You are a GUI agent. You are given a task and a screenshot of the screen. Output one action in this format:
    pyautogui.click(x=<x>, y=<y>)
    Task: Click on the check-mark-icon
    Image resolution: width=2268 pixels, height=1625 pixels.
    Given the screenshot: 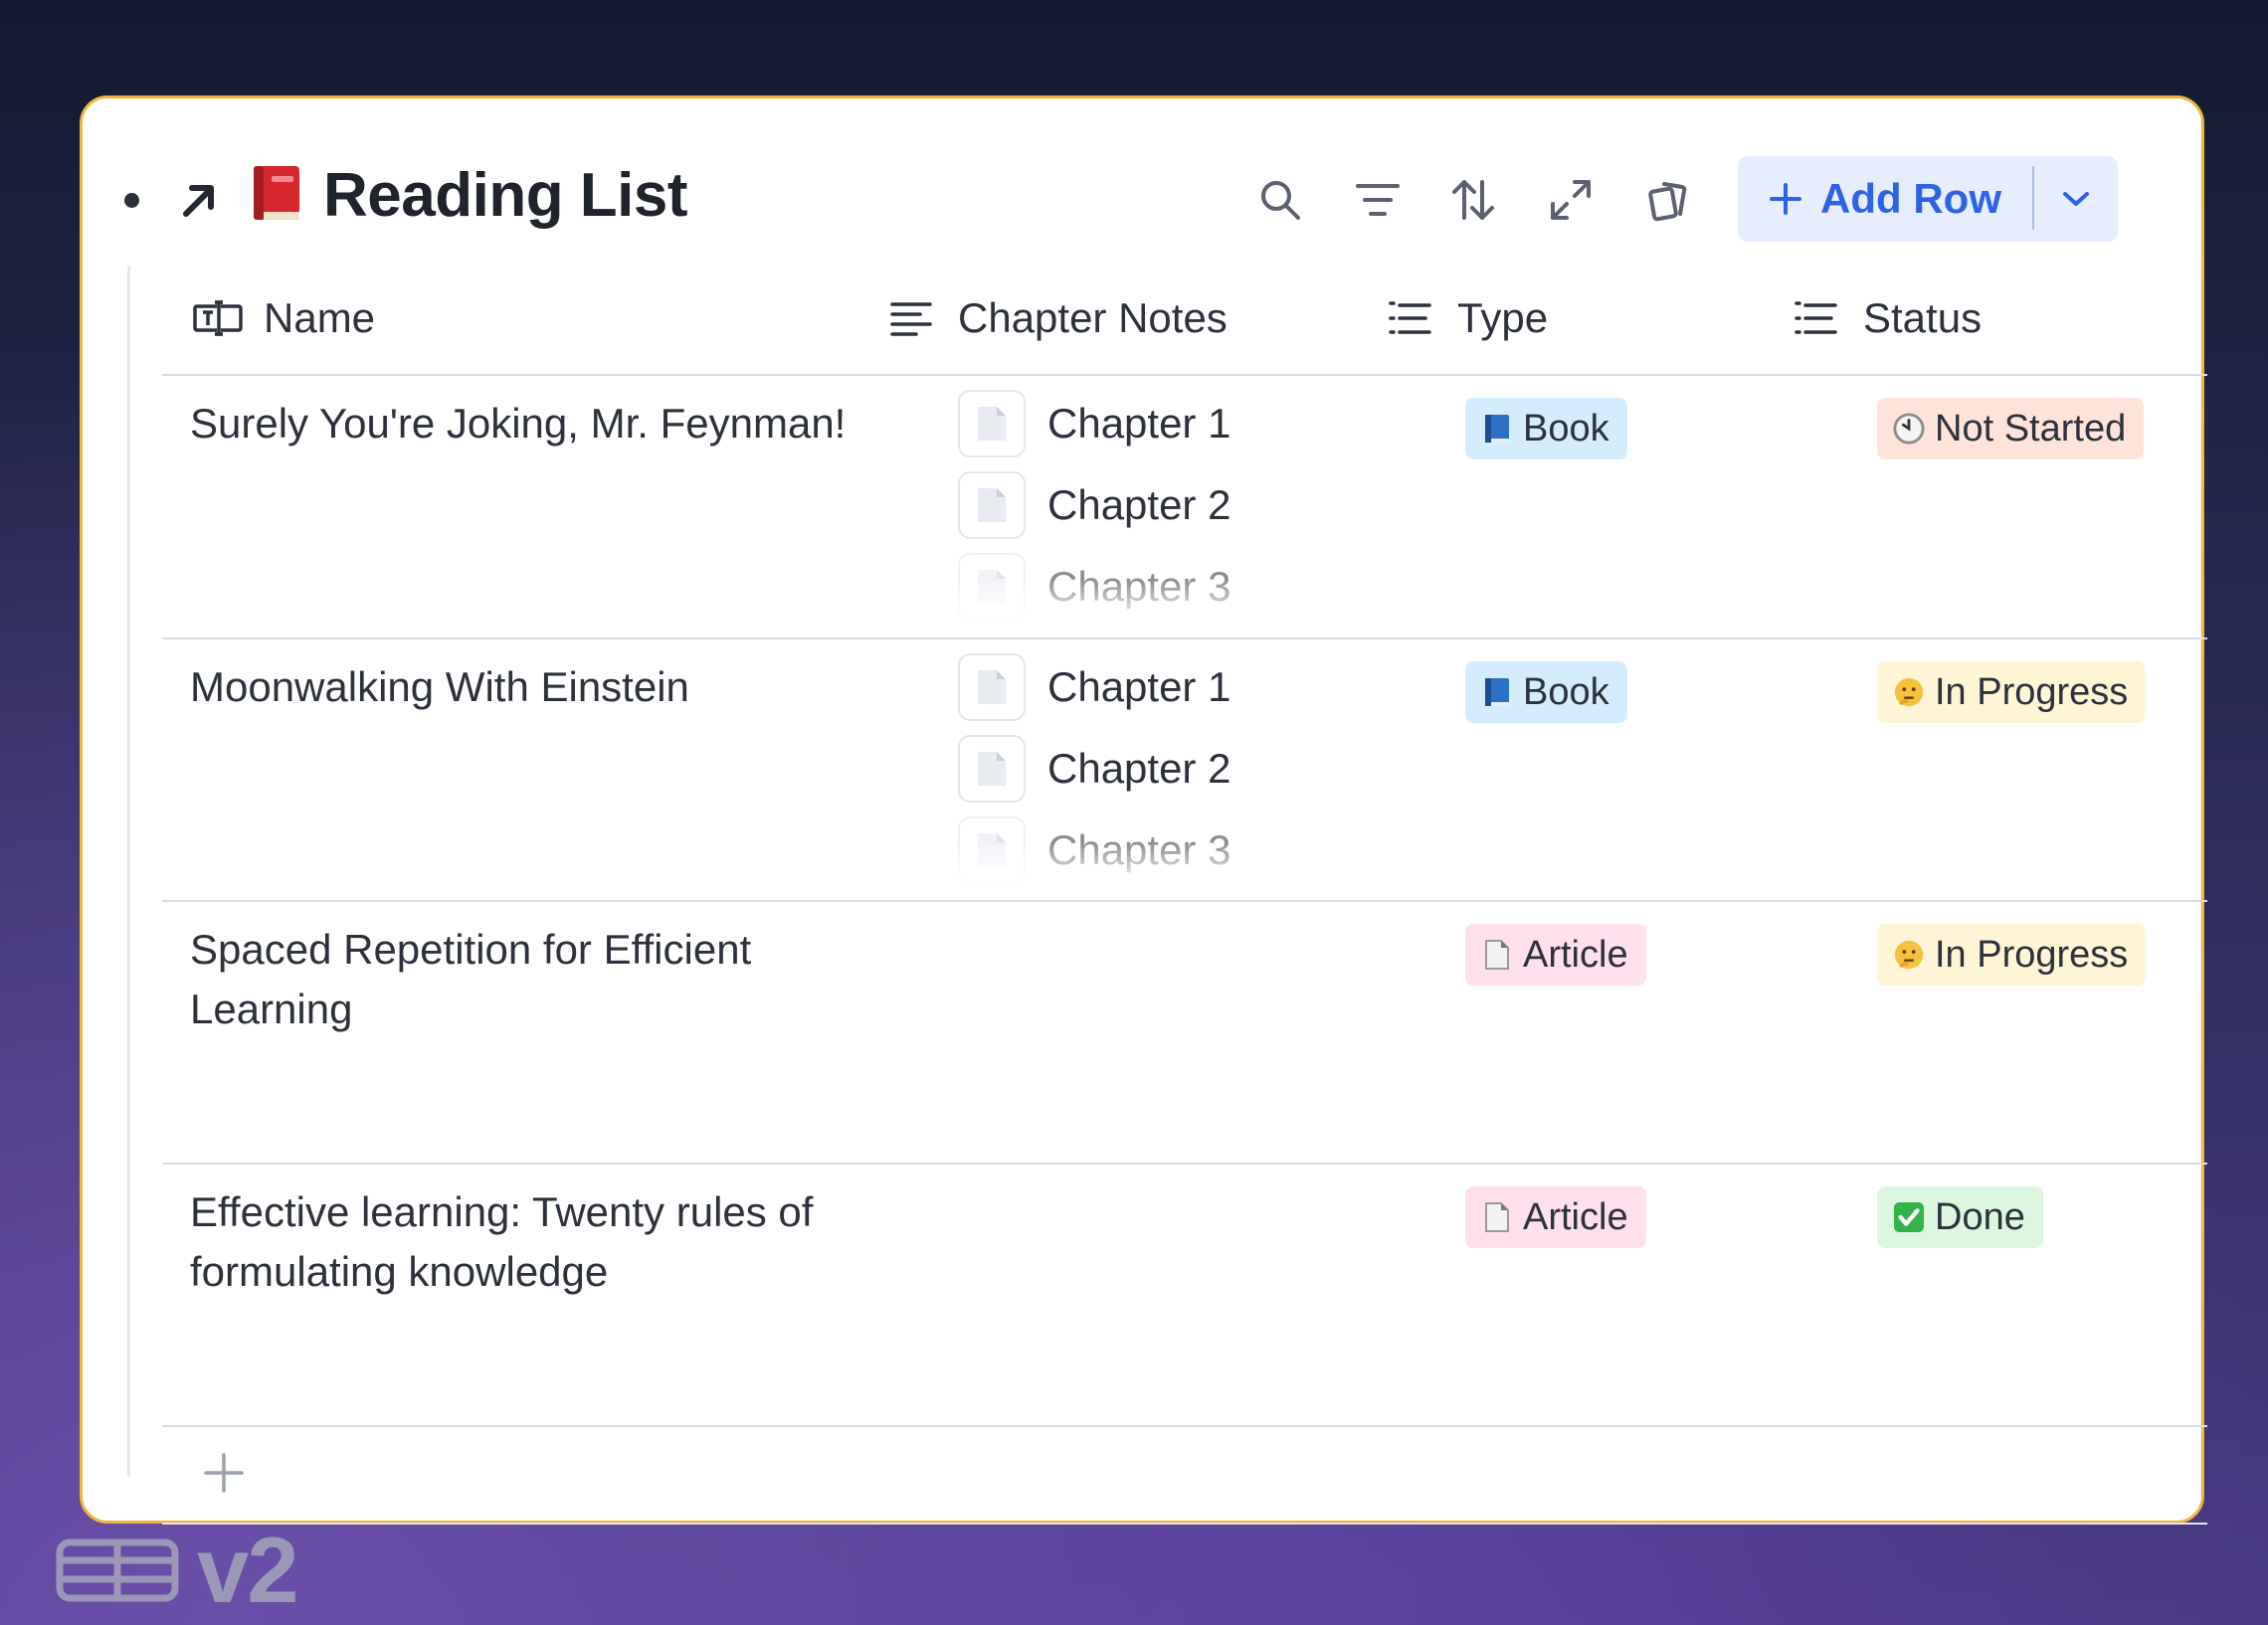 What is the action you would take?
    pyautogui.click(x=1909, y=1217)
    